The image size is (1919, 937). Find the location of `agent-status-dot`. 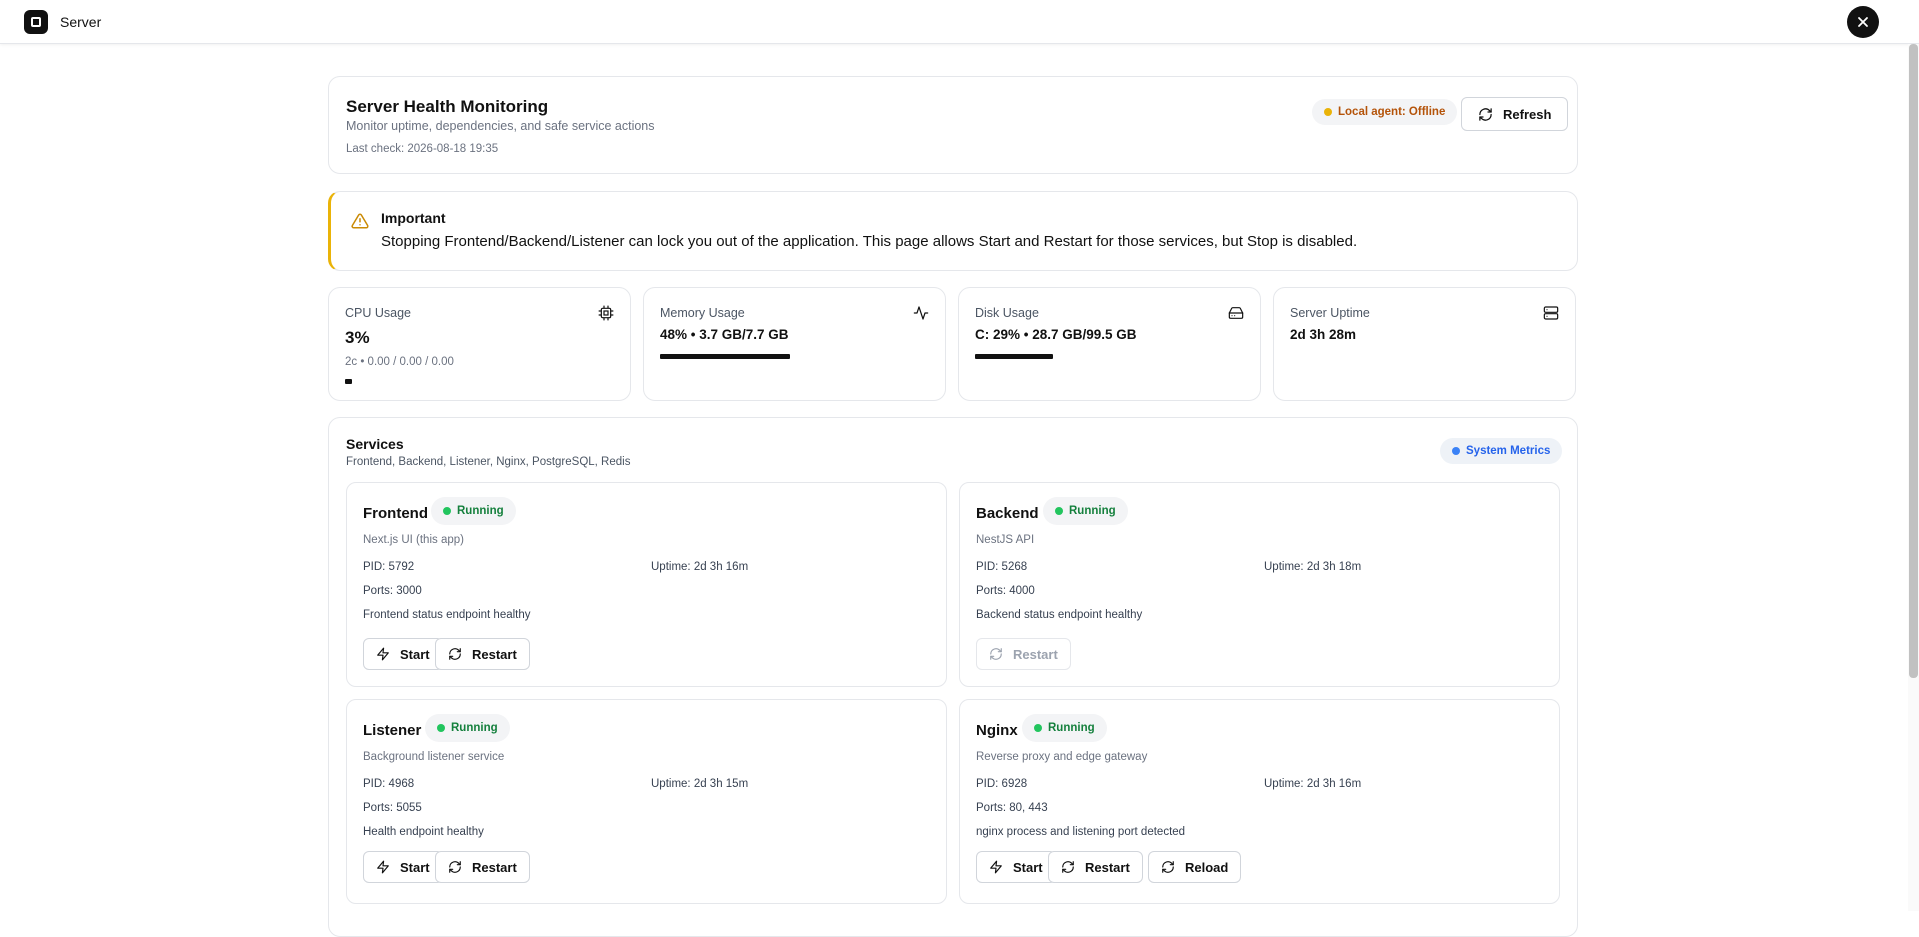

agent-status-dot is located at coordinates (1328, 112).